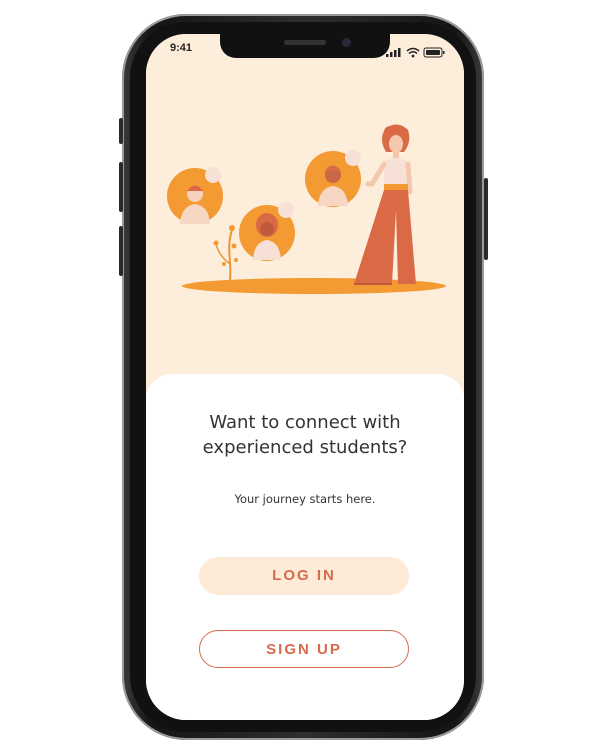 Image resolution: width=600 pixels, height=750 pixels. What do you see at coordinates (305, 42) in the screenshot?
I see `earpiece-speaker` at bounding box center [305, 42].